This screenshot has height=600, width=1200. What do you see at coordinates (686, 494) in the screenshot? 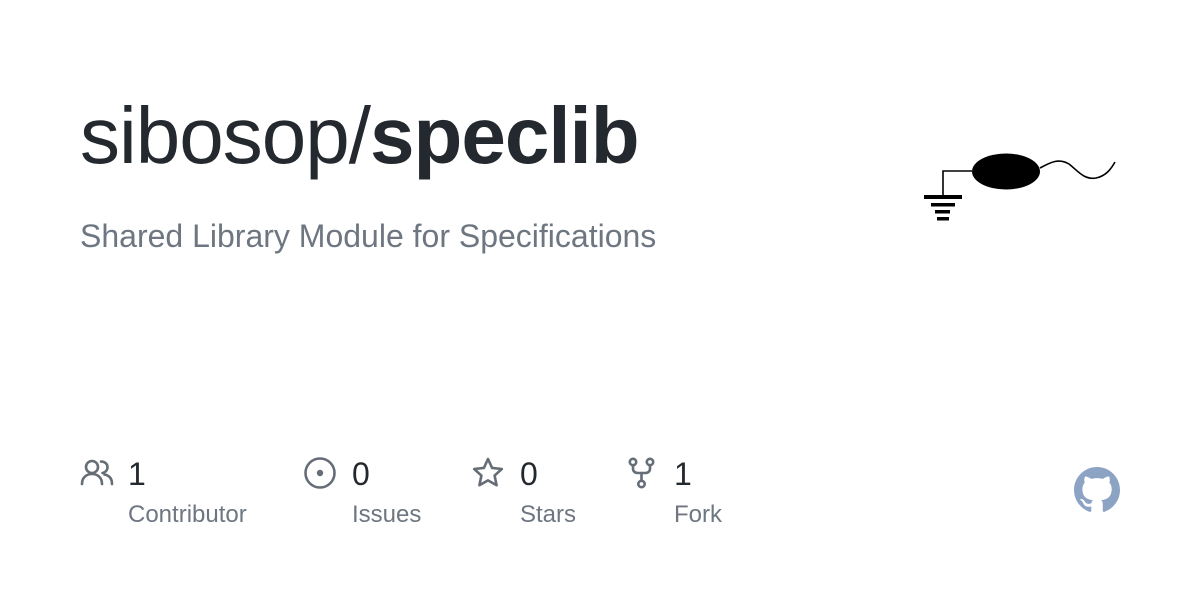
I see `stat-forks: 1 Fork` at bounding box center [686, 494].